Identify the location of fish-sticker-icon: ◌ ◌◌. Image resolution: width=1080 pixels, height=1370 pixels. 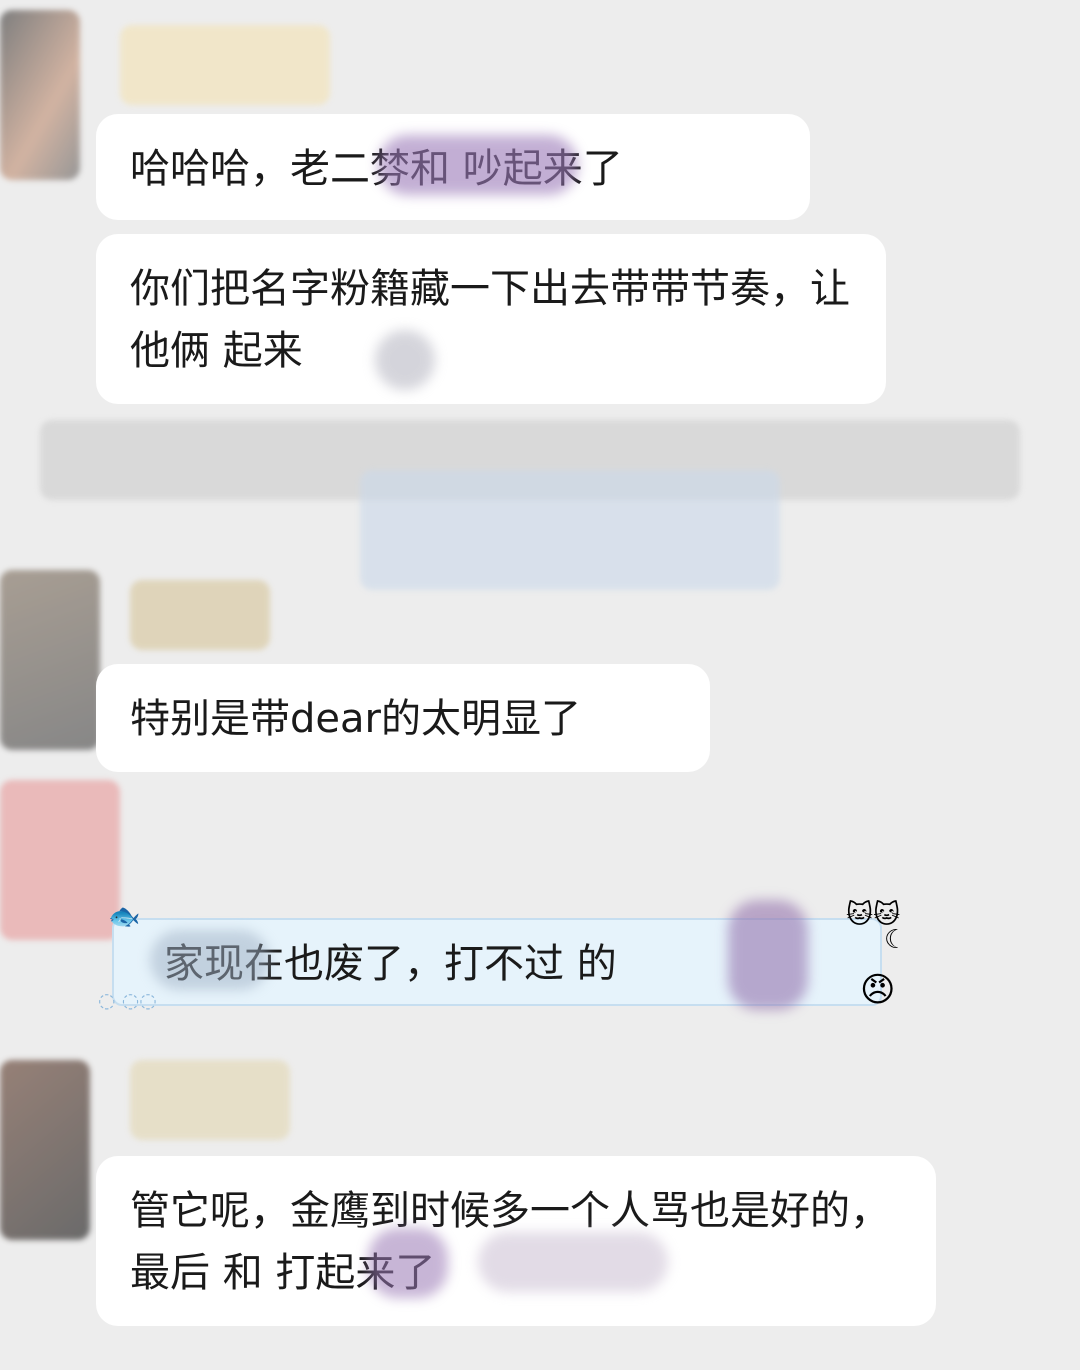
(127, 1000).